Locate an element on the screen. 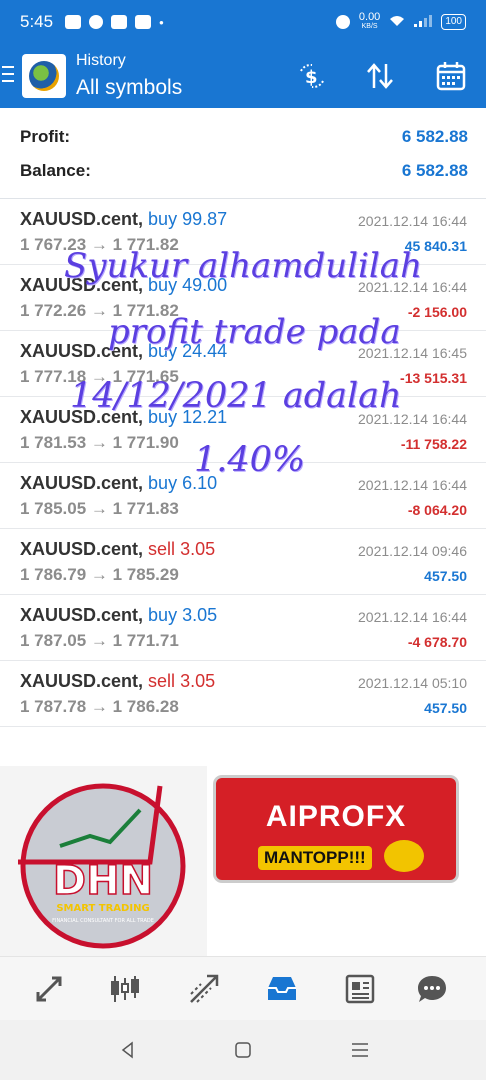  dhn-logo-subtag: FINANCIAL CONSULTANT FOR ALL TRADE is located at coordinates (103, 921).